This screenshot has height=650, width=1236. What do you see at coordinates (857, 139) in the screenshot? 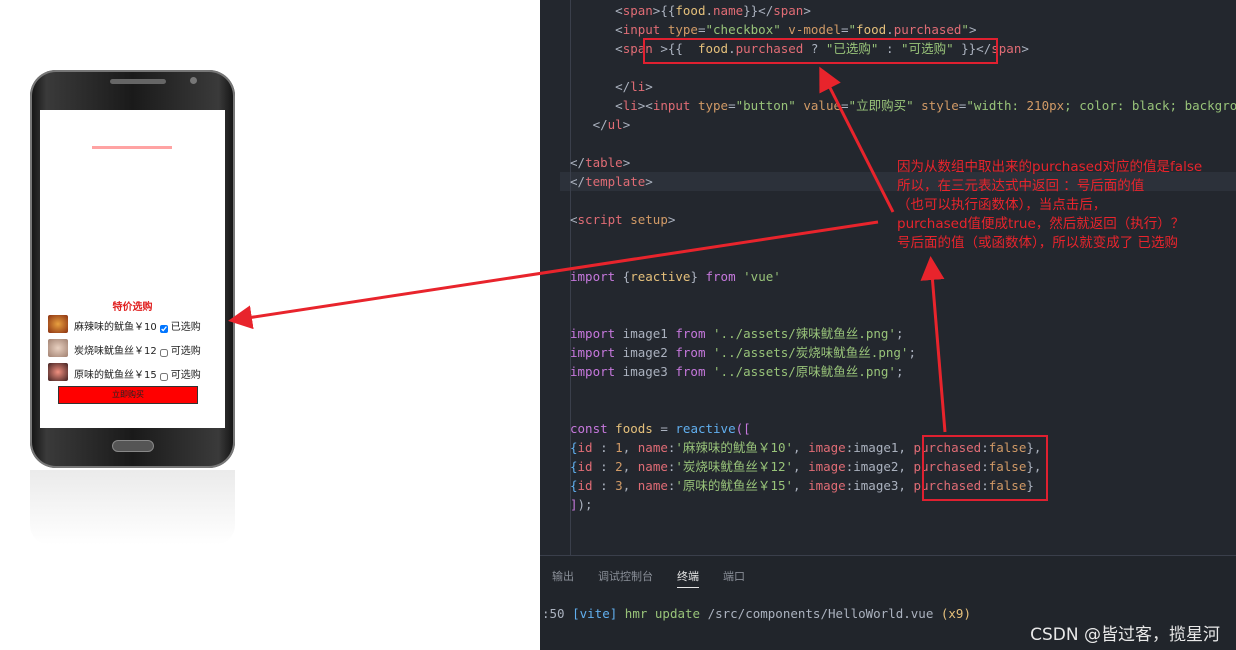
I see `arrow-to-ternary` at bounding box center [857, 139].